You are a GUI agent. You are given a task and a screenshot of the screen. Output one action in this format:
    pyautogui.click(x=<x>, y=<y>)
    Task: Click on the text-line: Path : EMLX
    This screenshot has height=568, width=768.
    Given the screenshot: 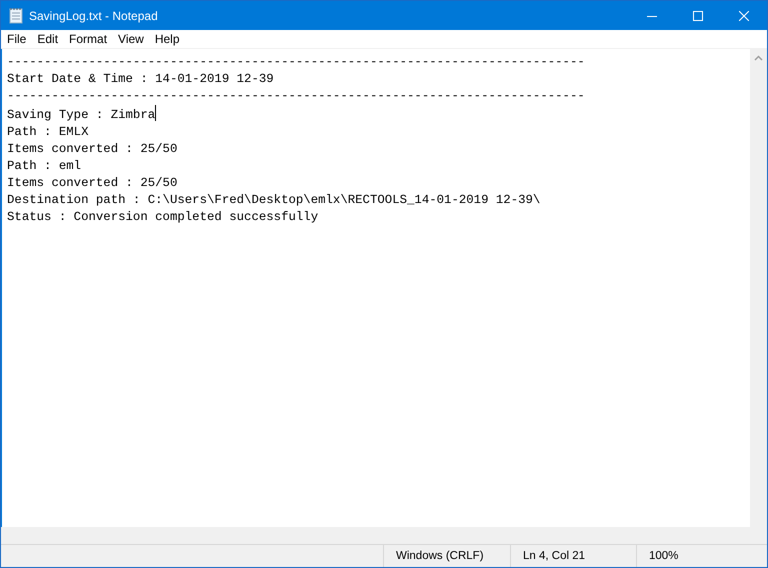 What is the action you would take?
    pyautogui.click(x=47, y=132)
    